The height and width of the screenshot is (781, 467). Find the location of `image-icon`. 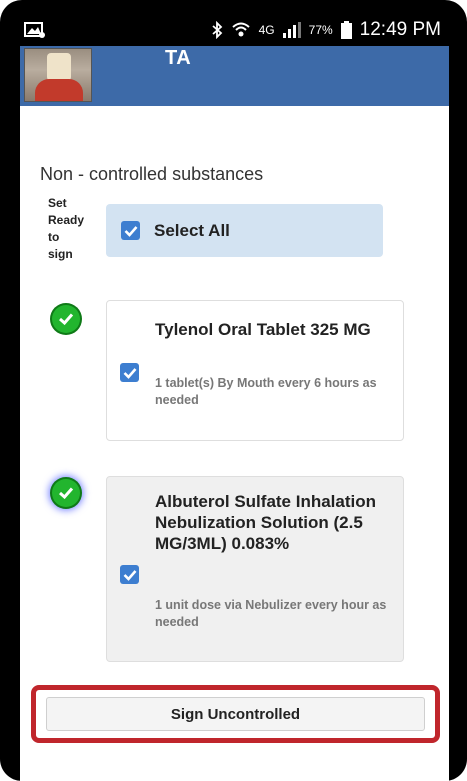

image-icon is located at coordinates (35, 30).